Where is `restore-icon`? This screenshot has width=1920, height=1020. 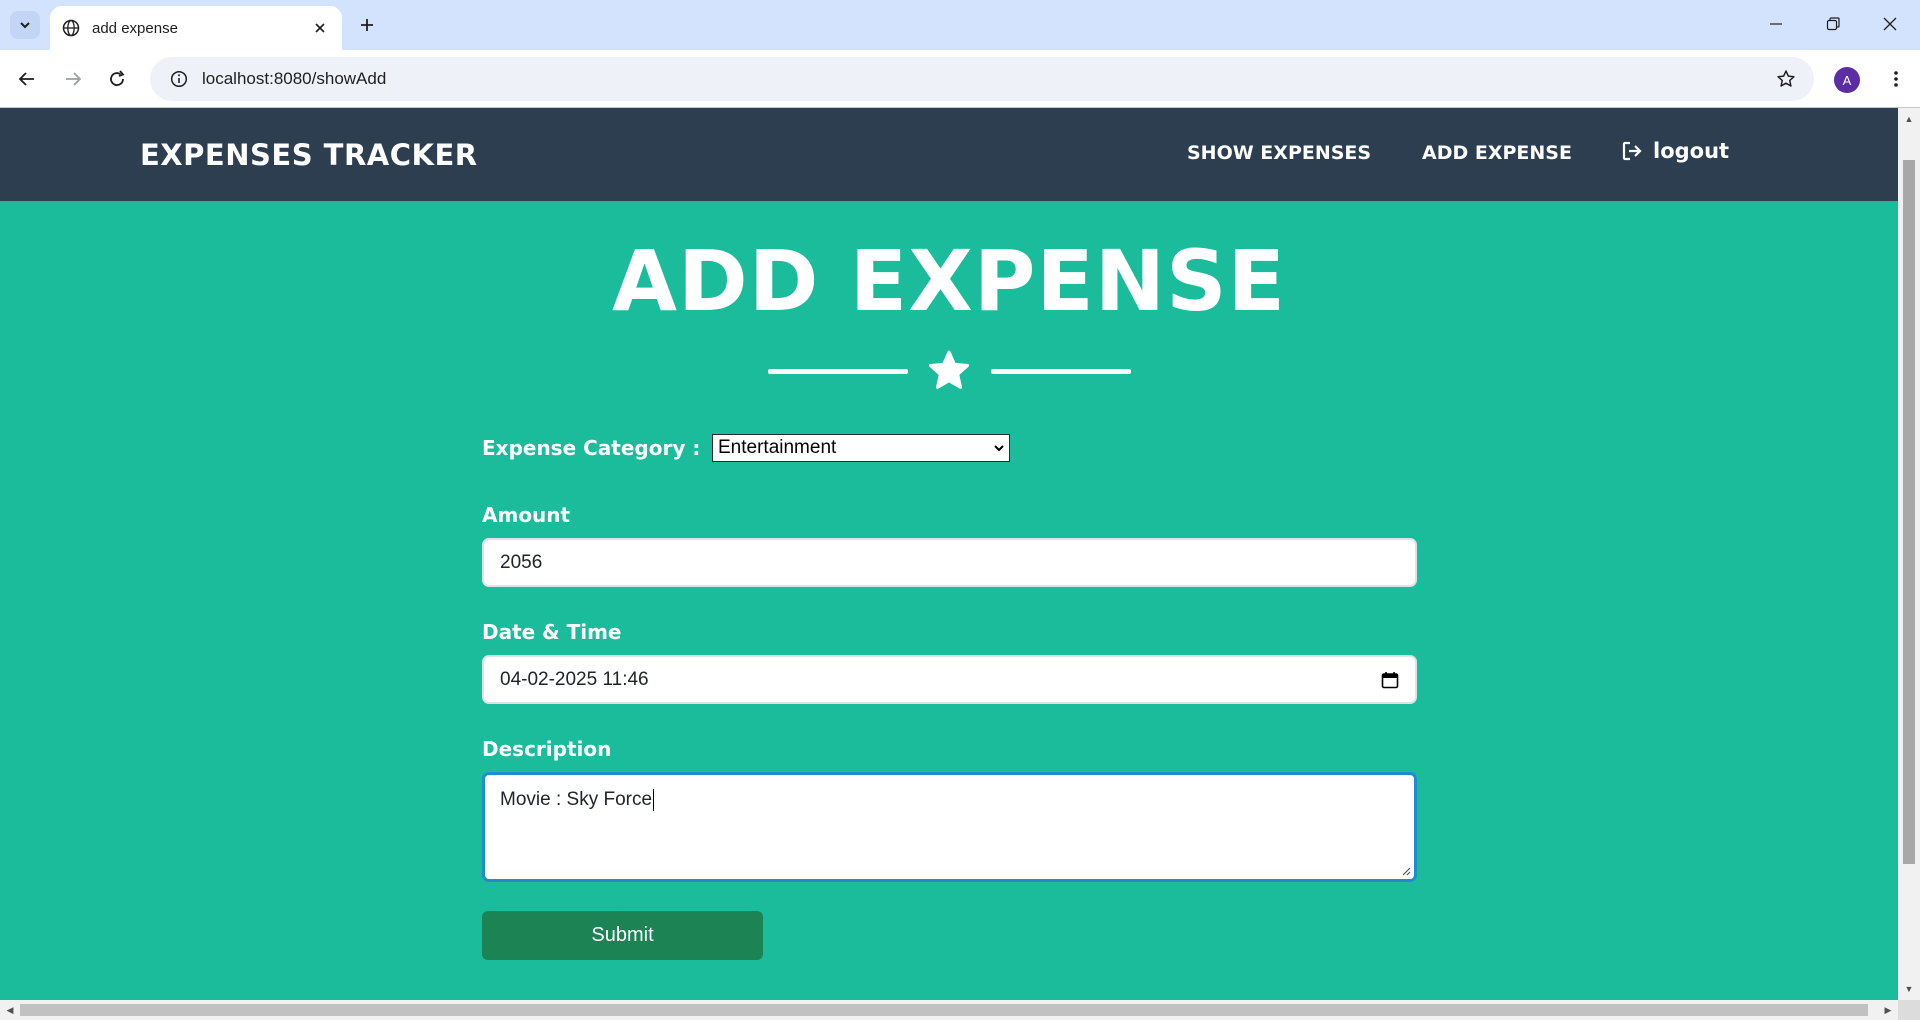
restore-icon is located at coordinates (1833, 24).